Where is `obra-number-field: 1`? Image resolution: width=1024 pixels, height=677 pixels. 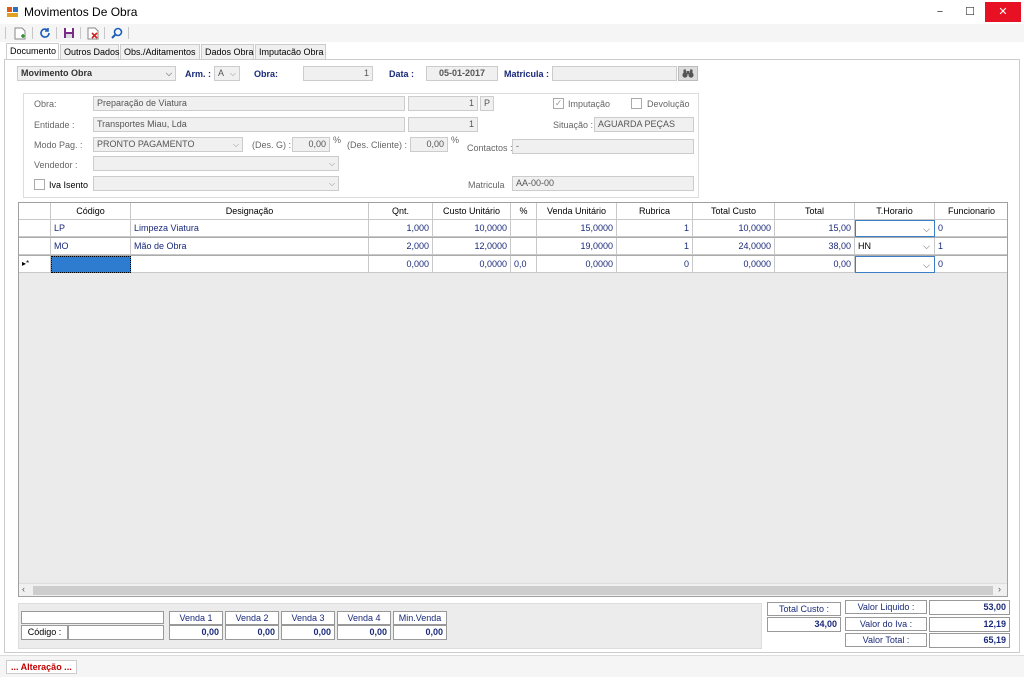
obra-number-field: 1 is located at coordinates (338, 73).